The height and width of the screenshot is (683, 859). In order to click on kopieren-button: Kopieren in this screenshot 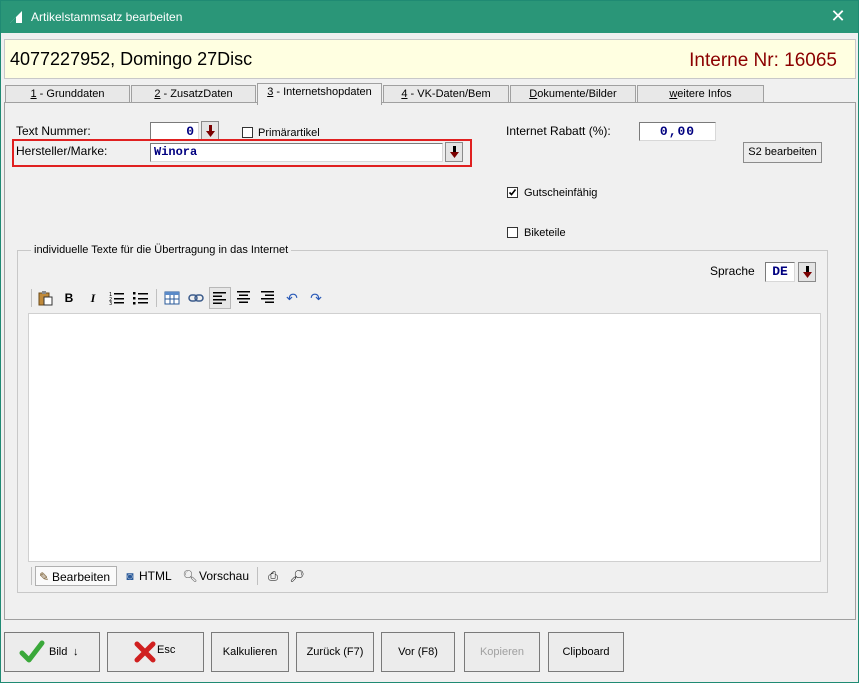, I will do `click(502, 652)`.